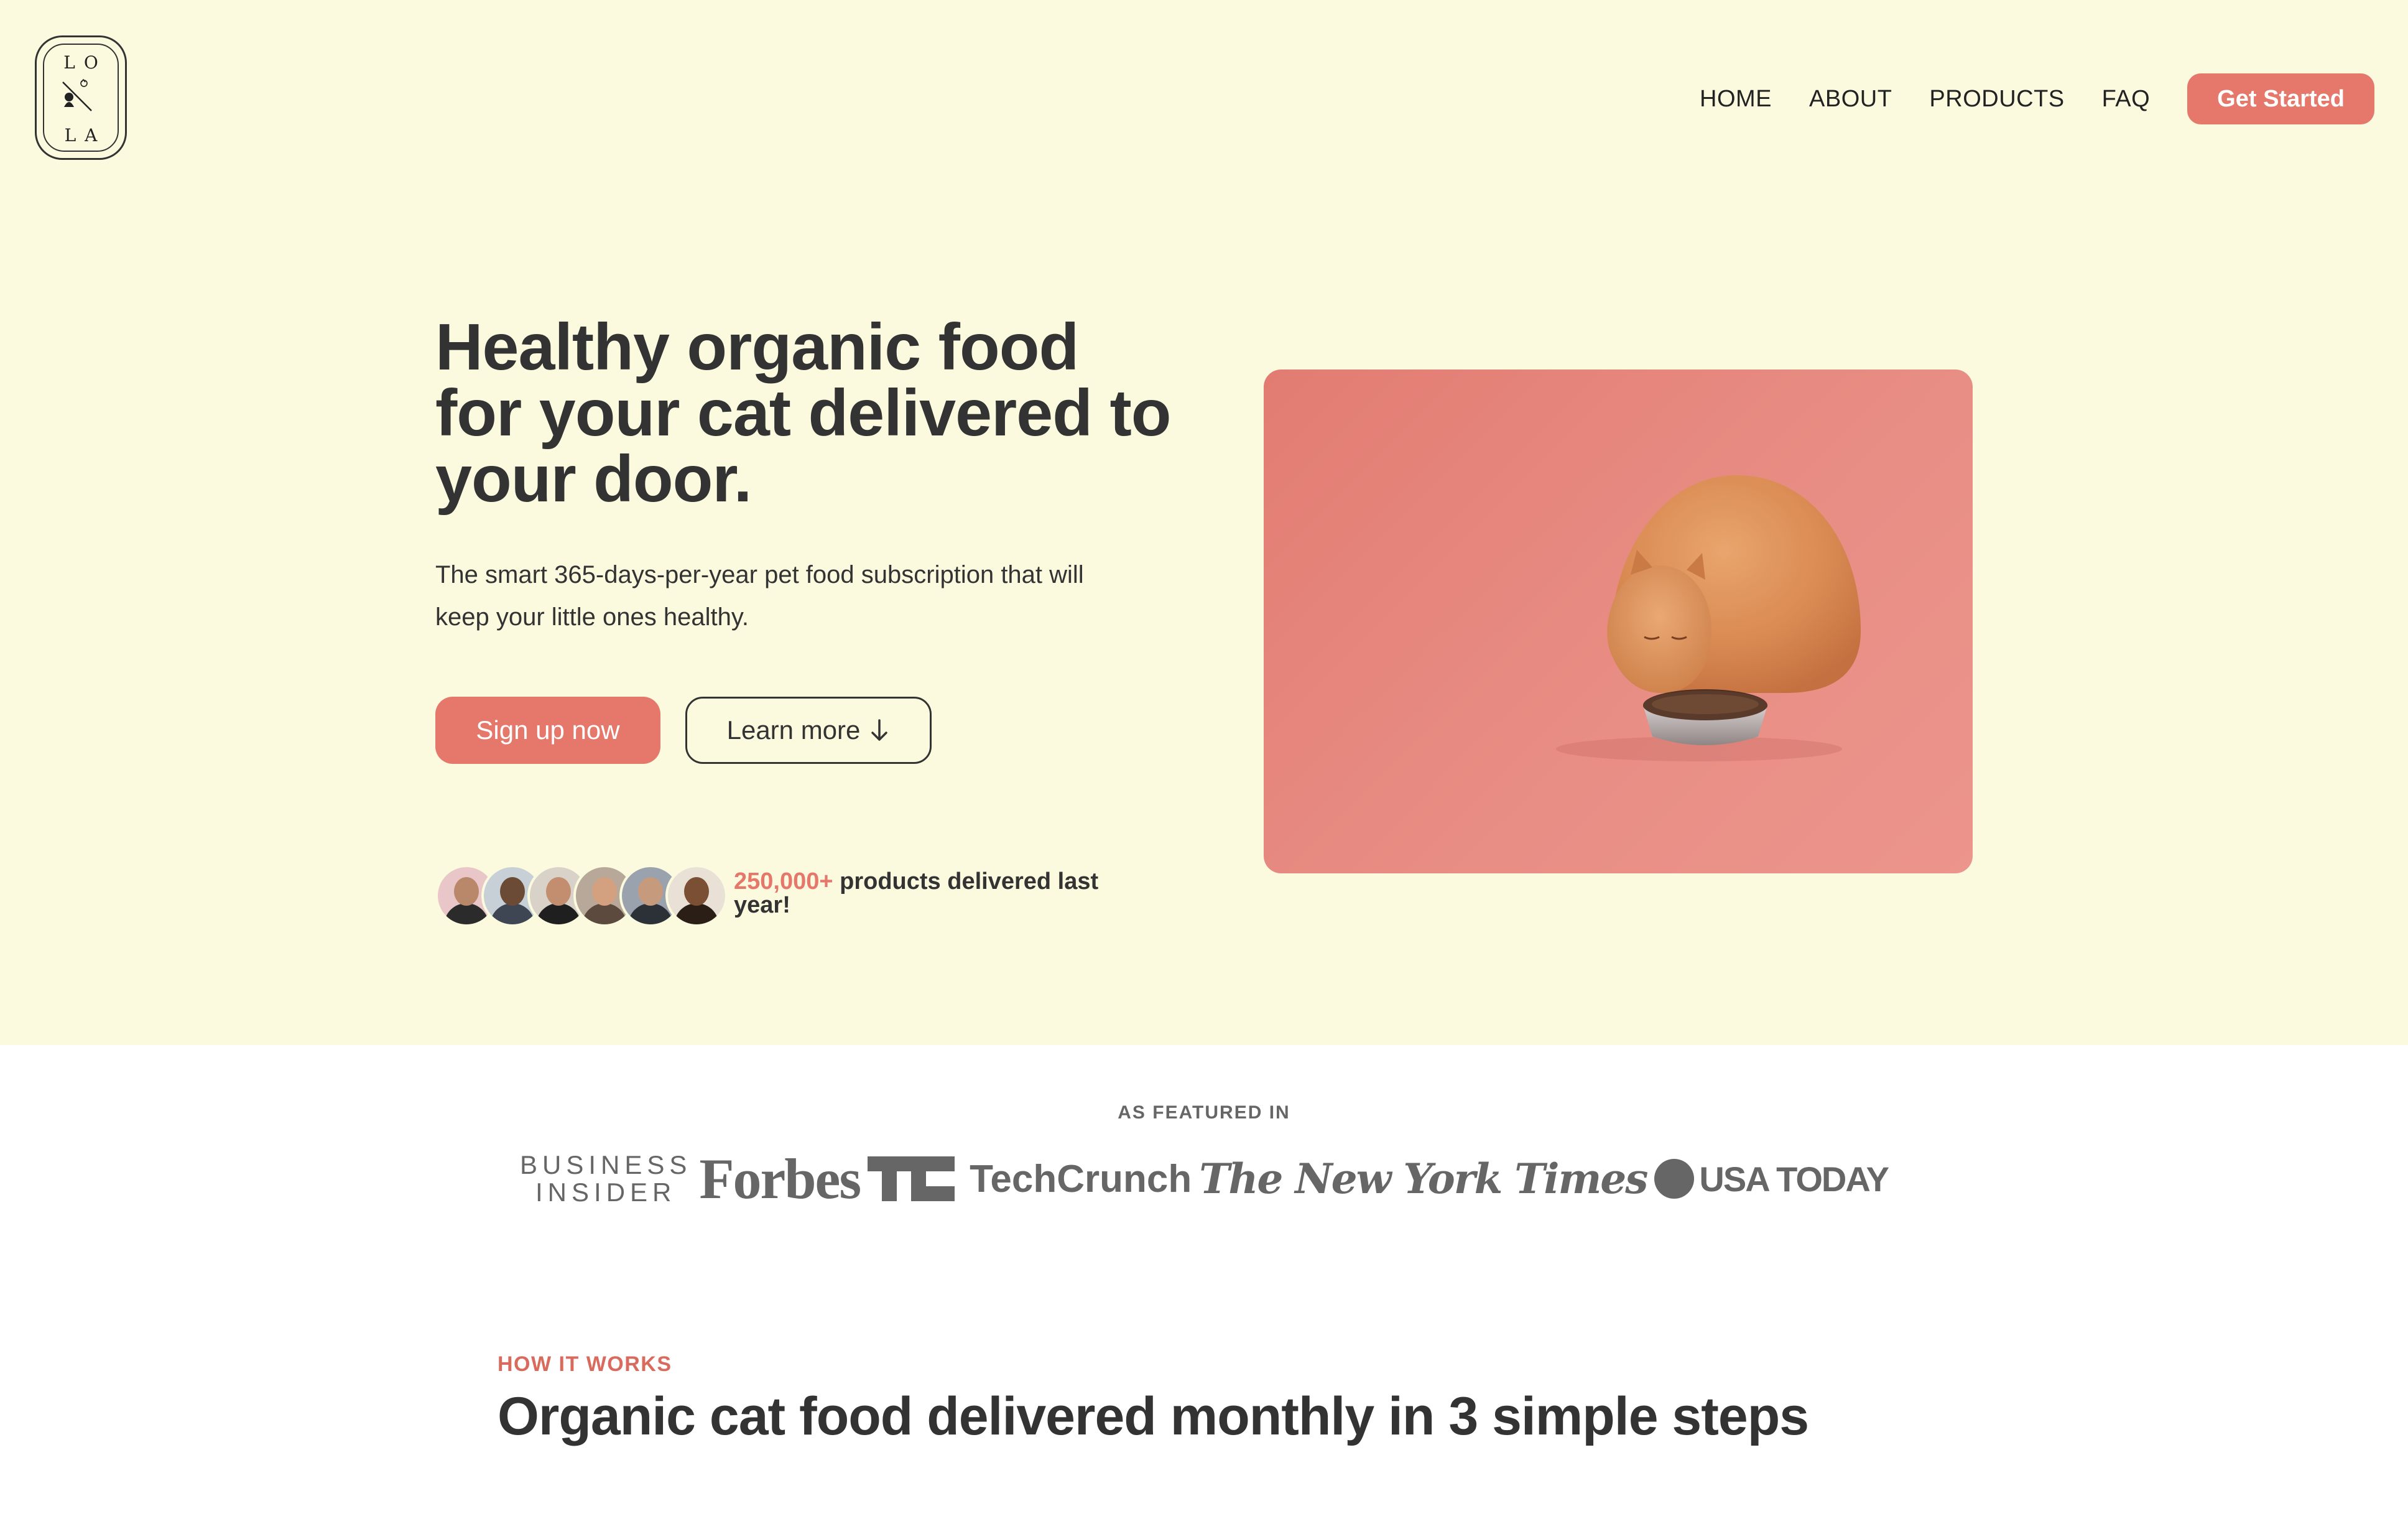 The image size is (2408, 1529). I want to click on featured-label: AS FEATURED IN, so click(1204, 1112).